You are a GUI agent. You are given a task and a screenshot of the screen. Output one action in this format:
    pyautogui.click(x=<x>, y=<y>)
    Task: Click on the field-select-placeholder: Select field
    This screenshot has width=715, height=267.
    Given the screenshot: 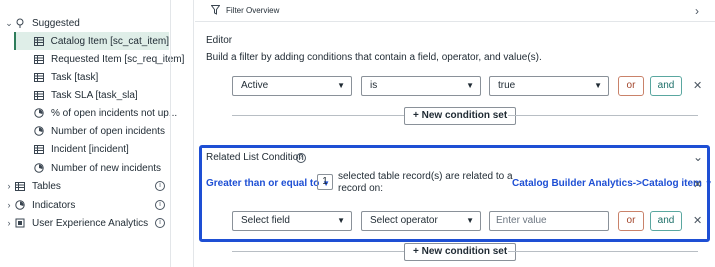 What is the action you would take?
    pyautogui.click(x=265, y=220)
    